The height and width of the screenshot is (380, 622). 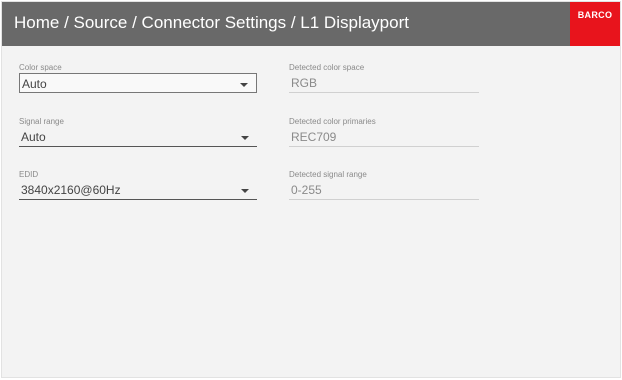 What do you see at coordinates (29, 174) in the screenshot?
I see `edid-label: EDID` at bounding box center [29, 174].